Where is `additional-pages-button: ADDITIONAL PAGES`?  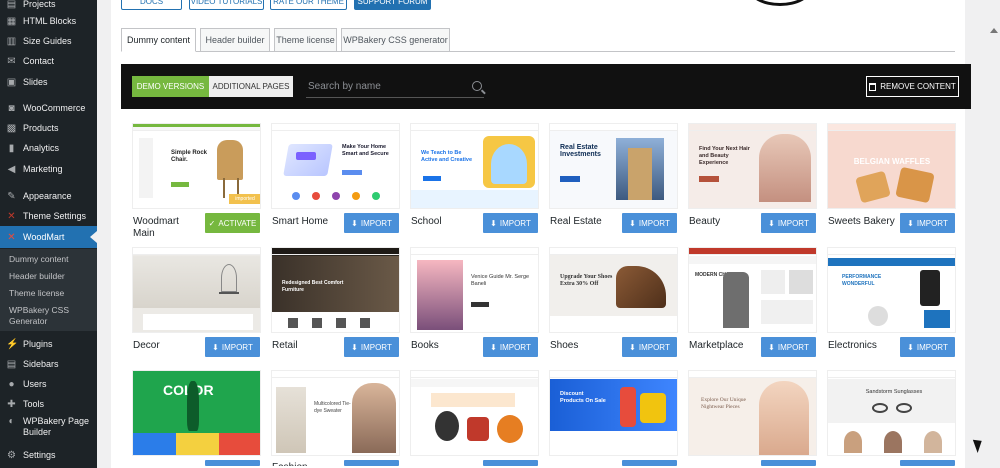
additional-pages-button: ADDITIONAL PAGES is located at coordinates (251, 86).